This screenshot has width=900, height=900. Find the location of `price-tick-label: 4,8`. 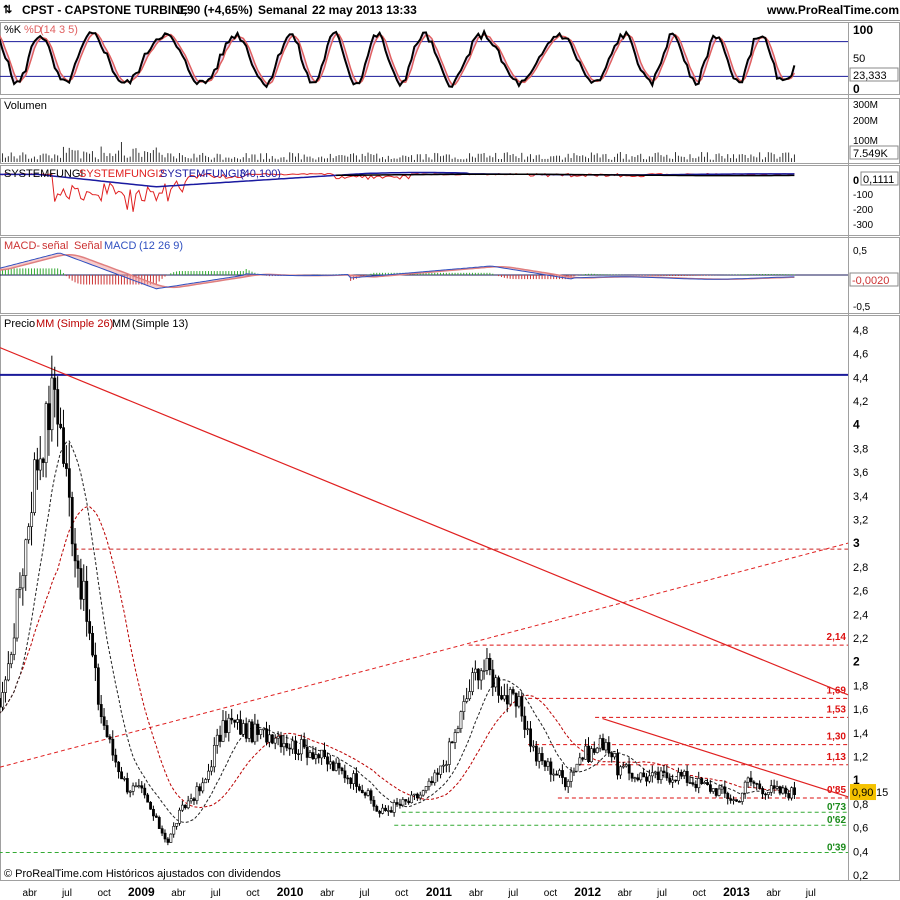

price-tick-label: 4,8 is located at coordinates (860, 331).